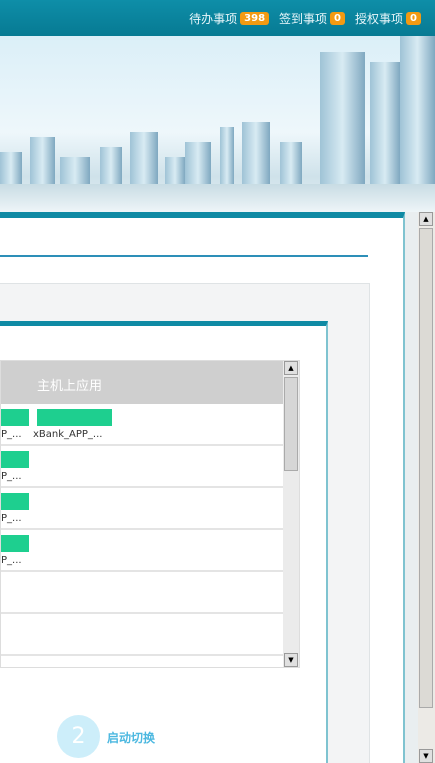 The image size is (435, 763). What do you see at coordinates (213, 18) in the screenshot?
I see `todo-label: 待办事项` at bounding box center [213, 18].